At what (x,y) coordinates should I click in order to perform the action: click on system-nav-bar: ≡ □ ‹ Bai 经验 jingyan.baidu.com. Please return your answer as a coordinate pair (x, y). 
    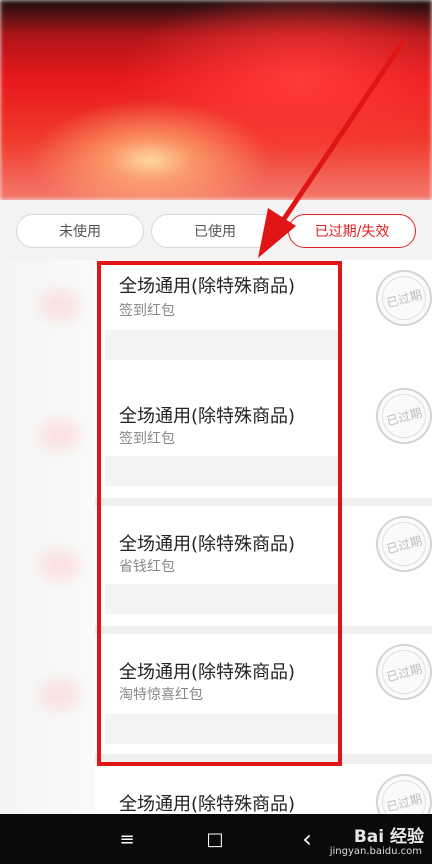
    Looking at the image, I should click on (216, 839).